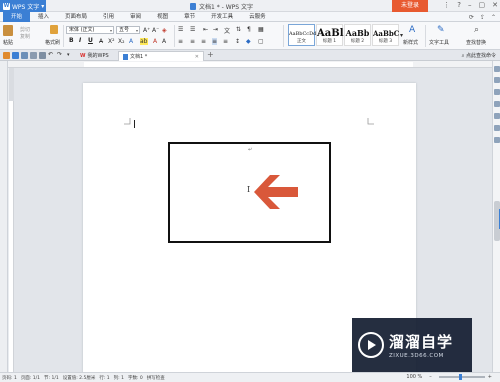 Image resolution: width=500 pixels, height=382 pixels. Describe the element at coordinates (482, 5) in the screenshot. I see `maximize-button: ▢` at that location.